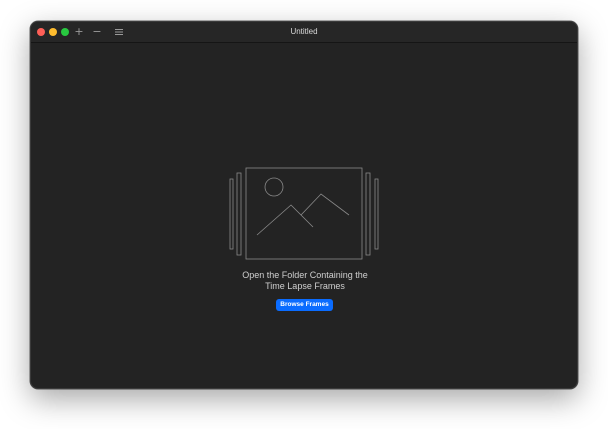  I want to click on open-folder-prompt: Open the Folder Containing the, so click(305, 275).